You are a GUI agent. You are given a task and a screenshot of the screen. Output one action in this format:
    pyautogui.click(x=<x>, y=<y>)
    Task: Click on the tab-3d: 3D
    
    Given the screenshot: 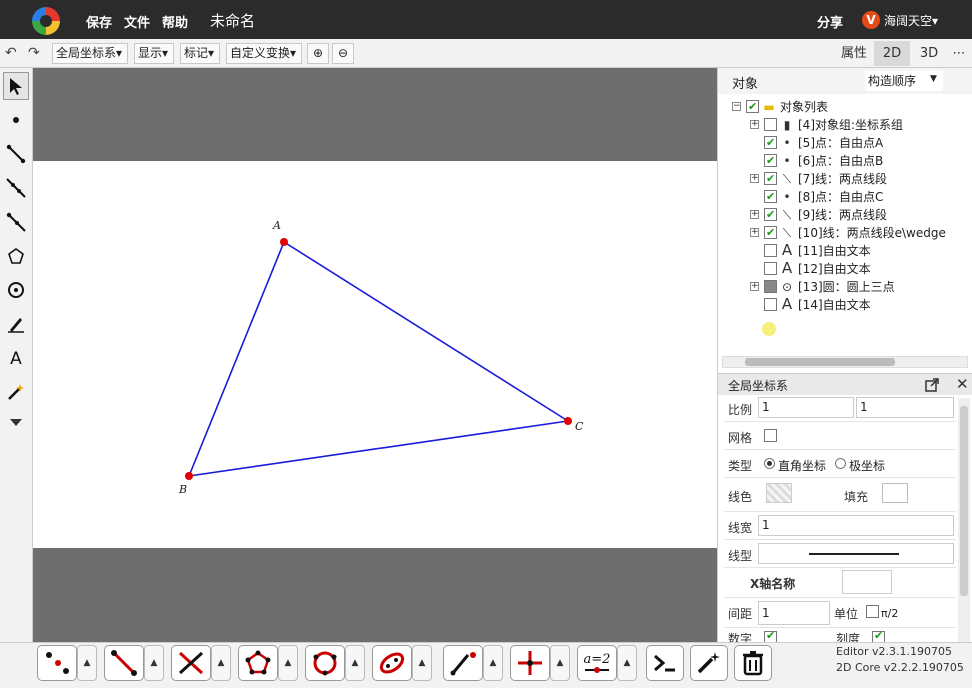 What is the action you would take?
    pyautogui.click(x=929, y=53)
    